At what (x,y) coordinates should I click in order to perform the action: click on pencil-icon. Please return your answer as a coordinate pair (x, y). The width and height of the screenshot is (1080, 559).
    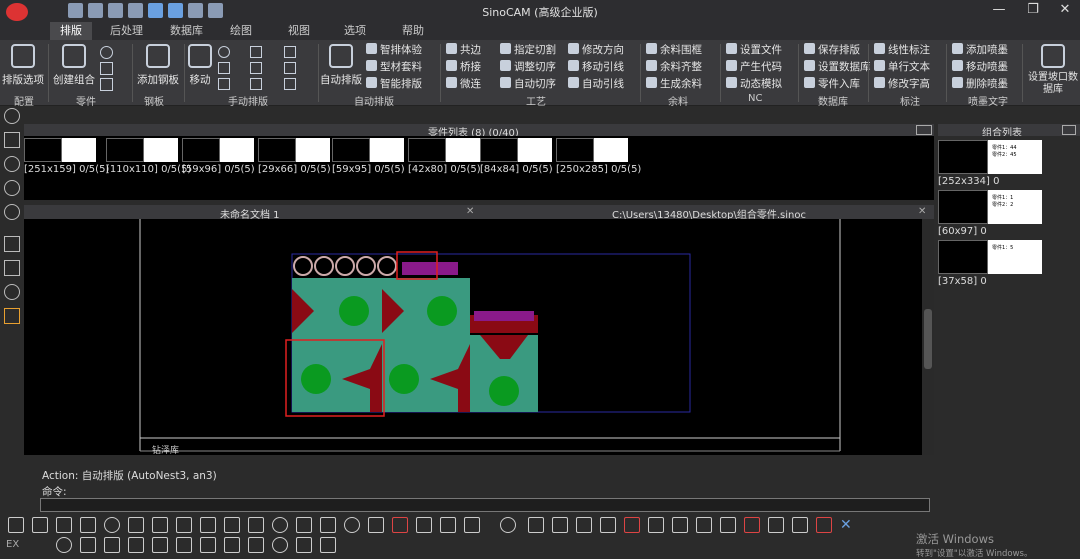
    Looking at the image, I should click on (88, 545).